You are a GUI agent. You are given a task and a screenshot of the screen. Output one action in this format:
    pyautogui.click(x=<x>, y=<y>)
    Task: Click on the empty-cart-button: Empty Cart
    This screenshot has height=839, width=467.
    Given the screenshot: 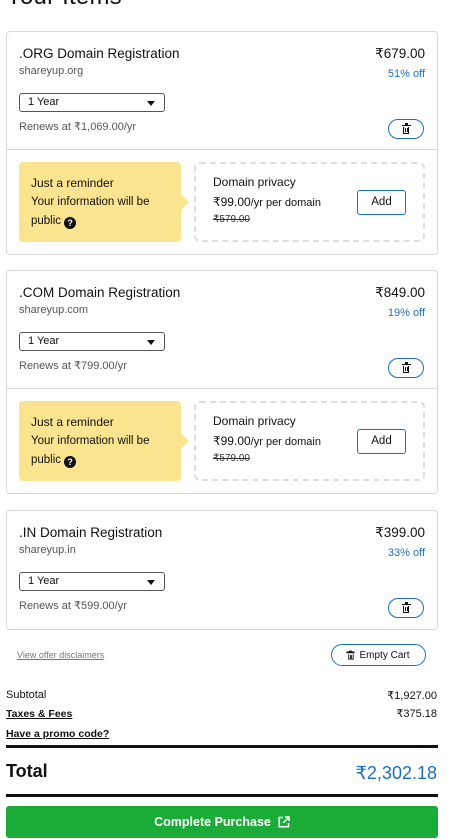 What is the action you would take?
    pyautogui.click(x=378, y=655)
    